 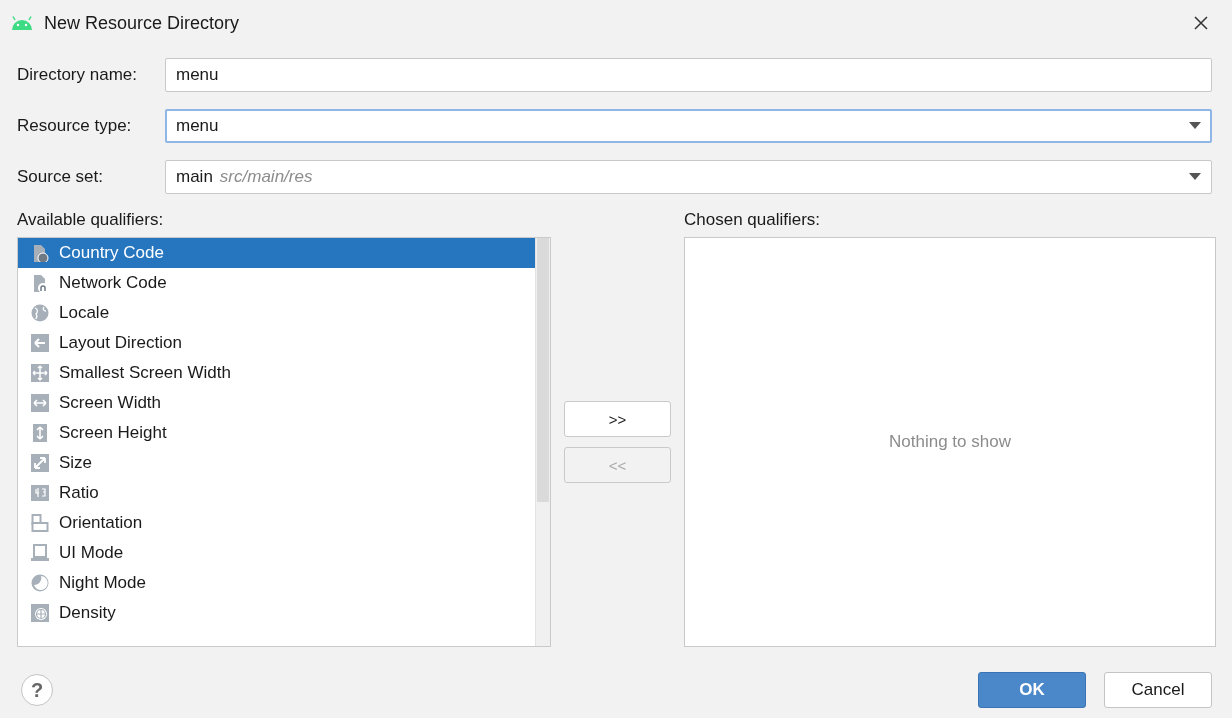 I want to click on qualifier-item: Network Code, so click(x=276, y=283).